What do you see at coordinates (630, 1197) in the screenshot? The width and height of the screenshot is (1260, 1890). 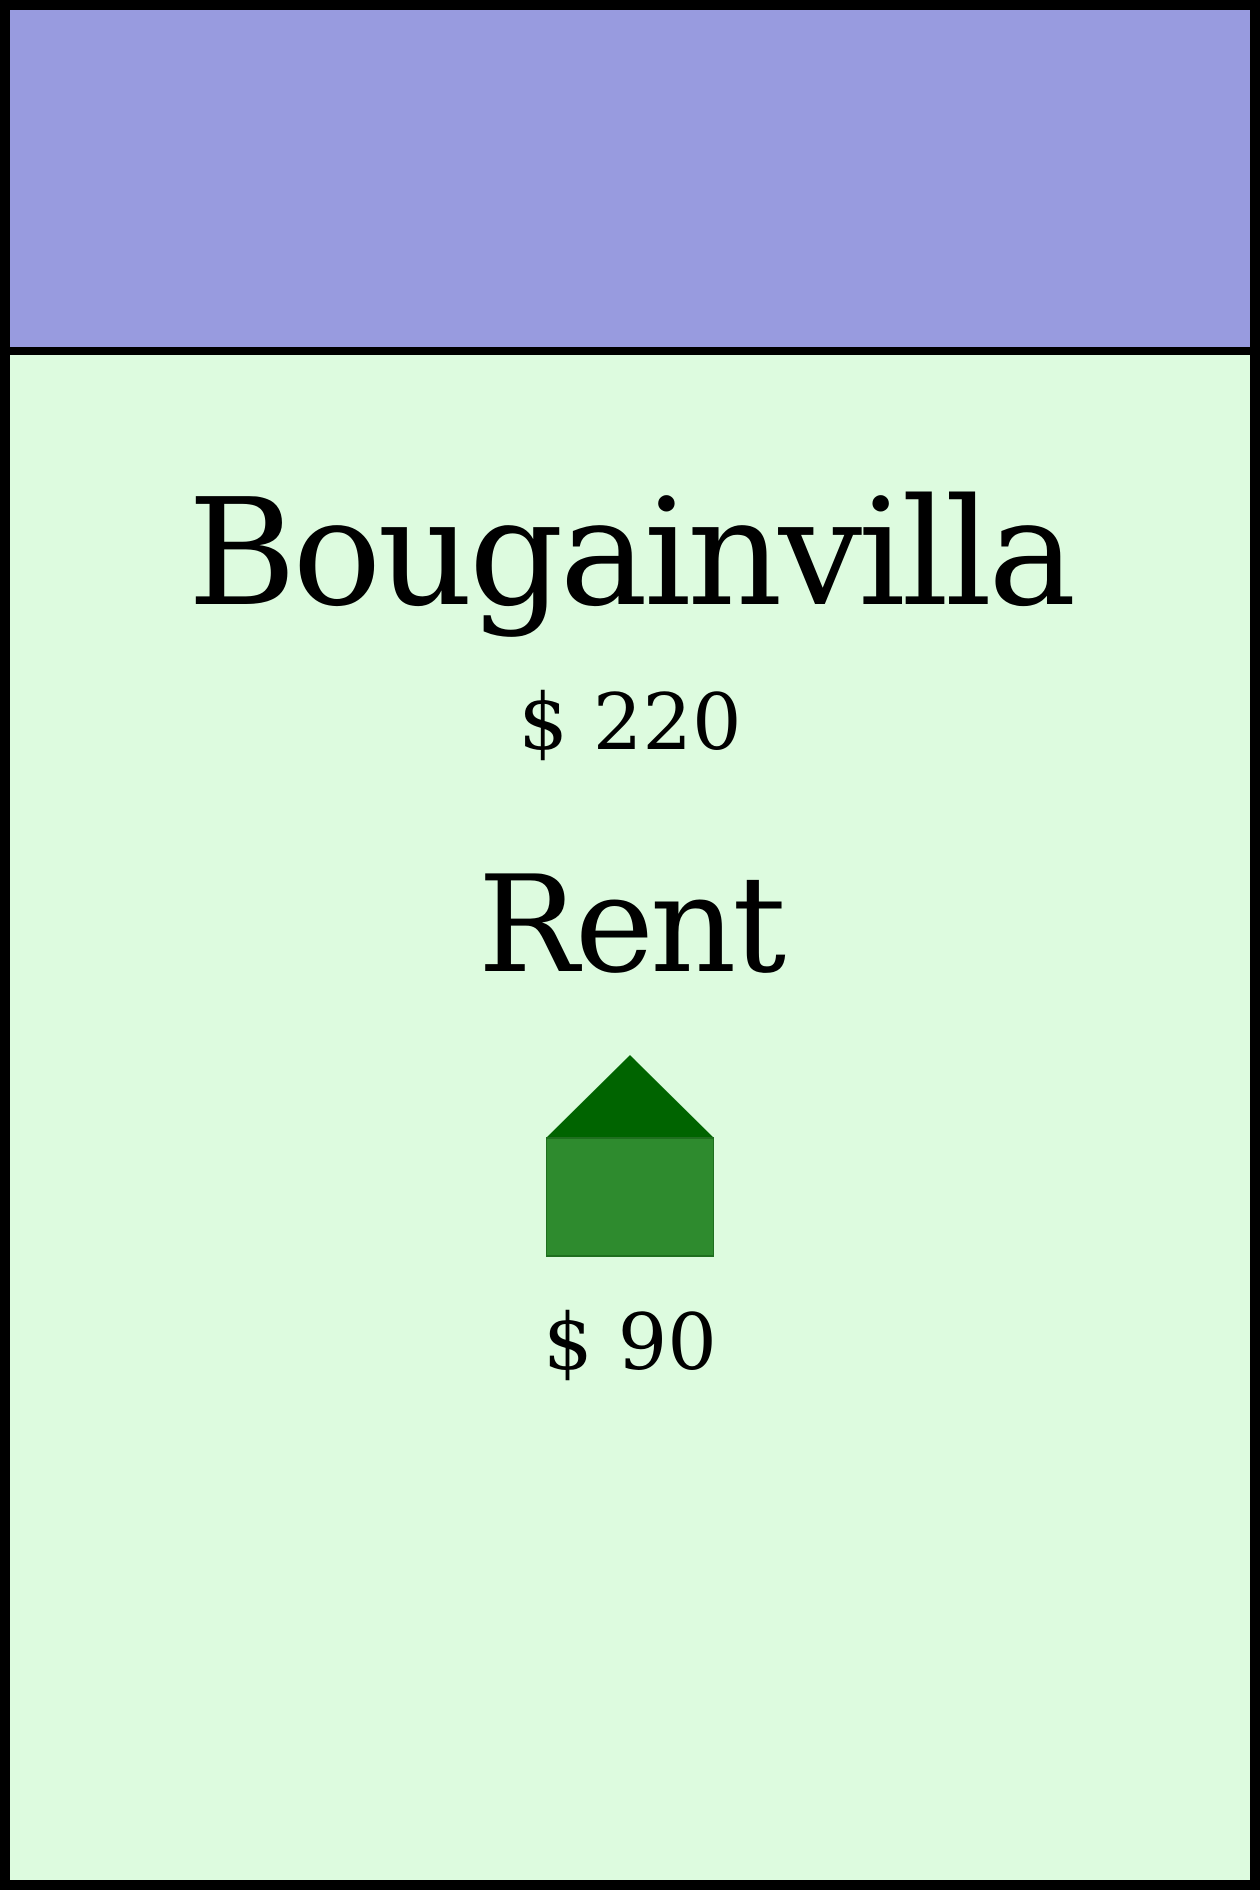 I see `house-body` at bounding box center [630, 1197].